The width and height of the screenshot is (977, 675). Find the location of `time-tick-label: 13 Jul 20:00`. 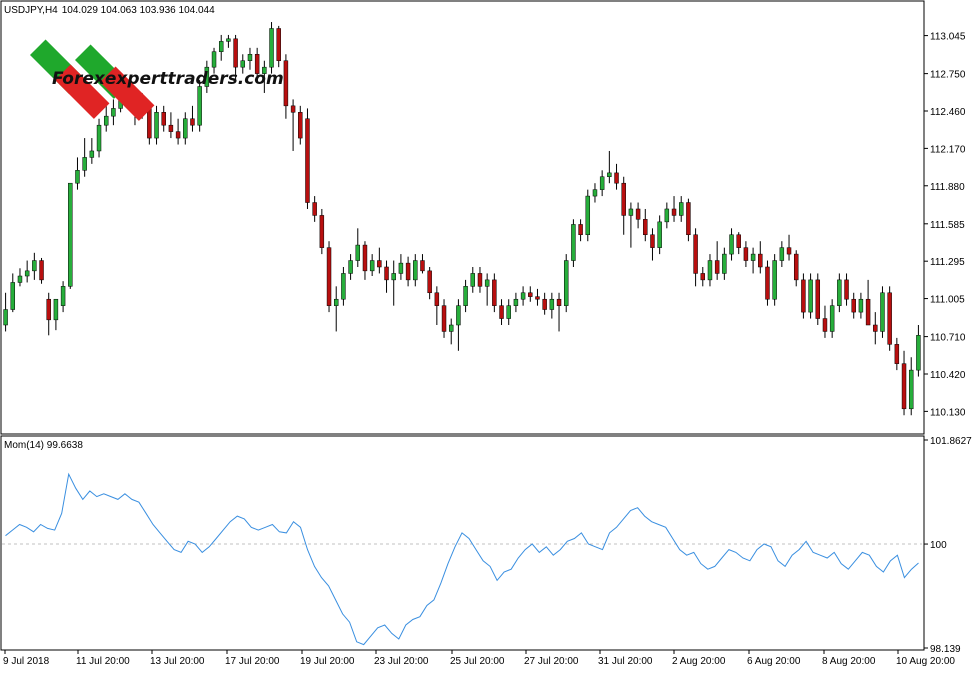

time-tick-label: 13 Jul 20:00 is located at coordinates (177, 661).